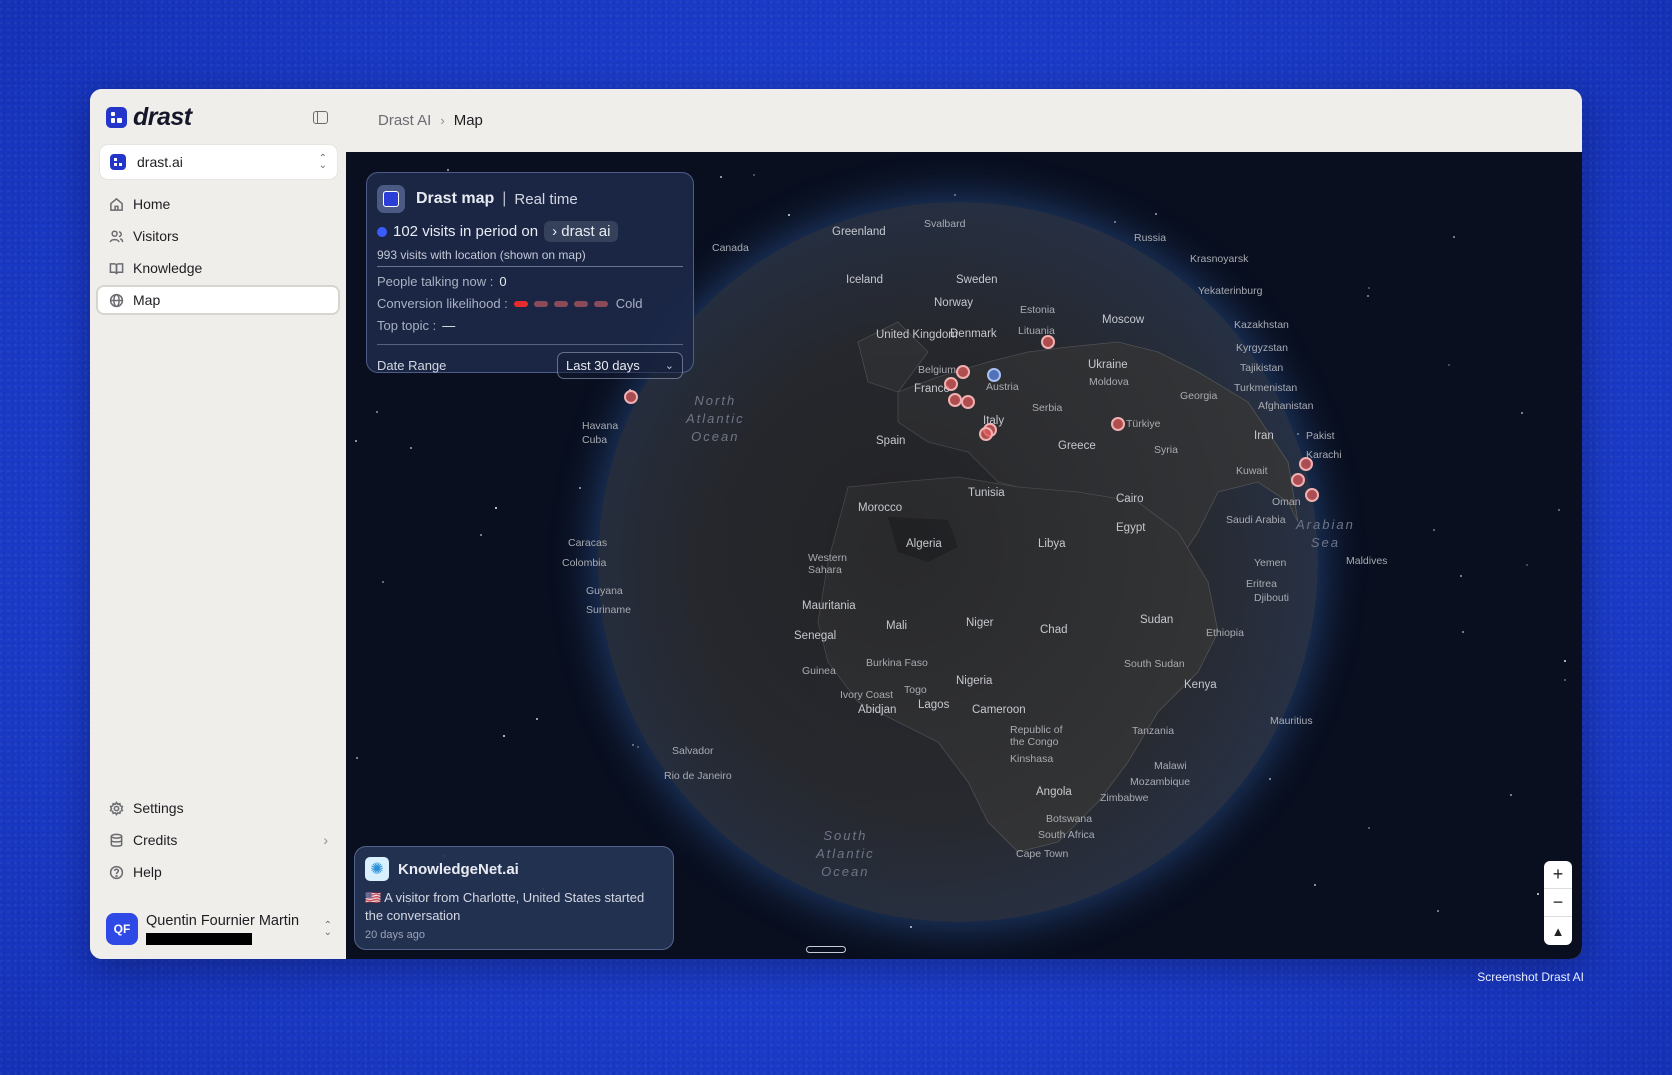 Image resolution: width=1672 pixels, height=1075 pixels. Describe the element at coordinates (116, 117) in the screenshot. I see `drast-logo-icon` at that location.